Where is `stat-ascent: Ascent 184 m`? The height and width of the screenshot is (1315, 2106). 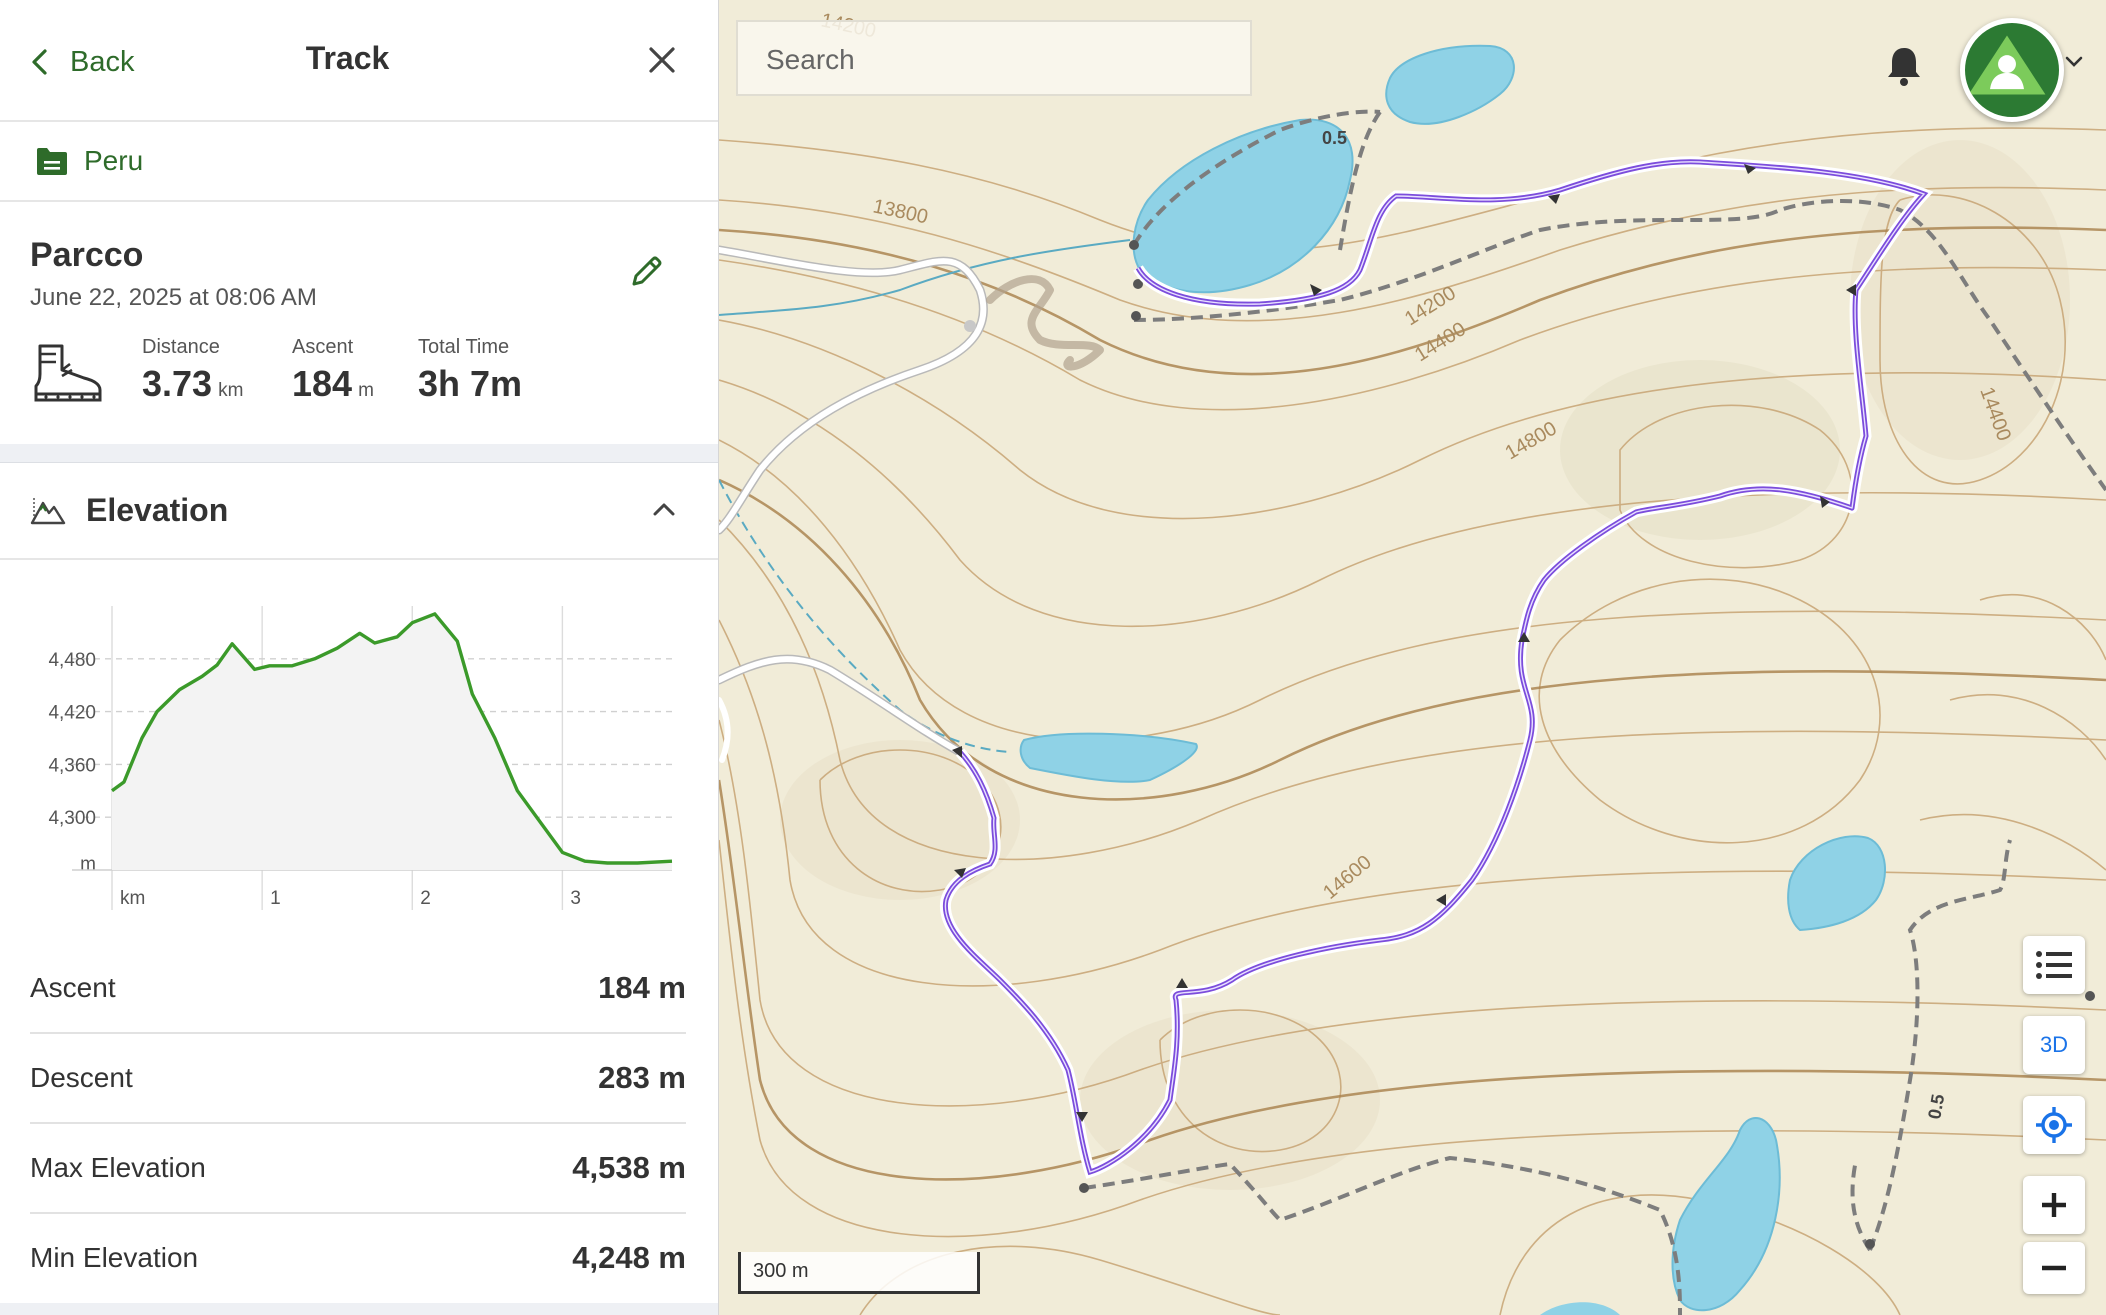
stat-ascent: Ascent 184 m is located at coordinates (333, 370).